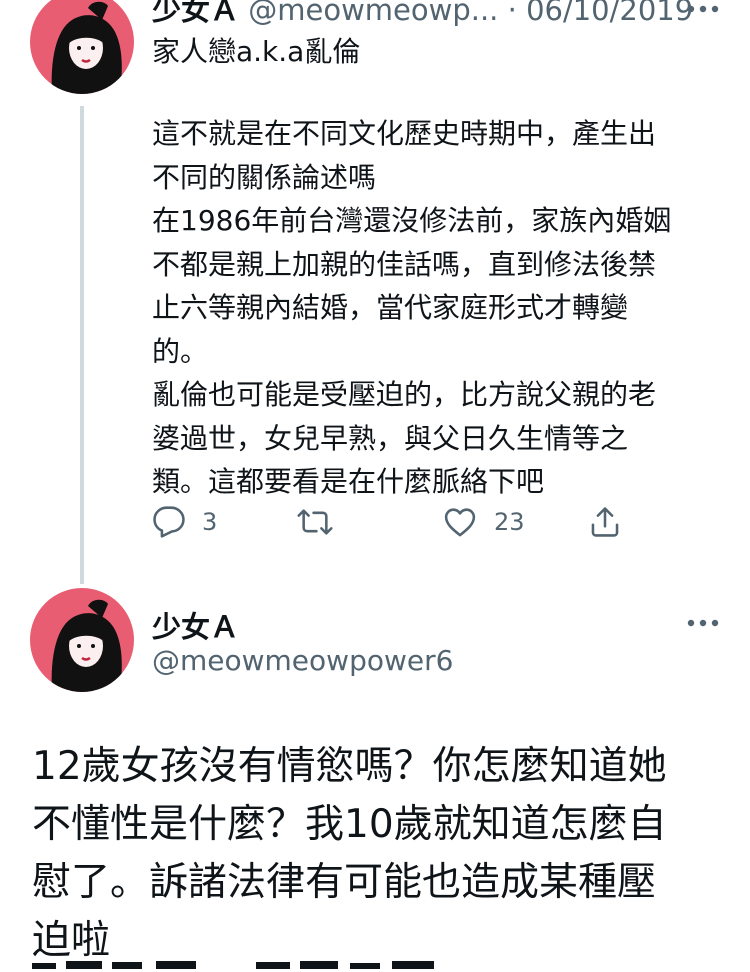  Describe the element at coordinates (344, 882) in the screenshot. I see `tweet2-body-line: 慰了。訴諸法律有可能也造成某種壓` at that location.